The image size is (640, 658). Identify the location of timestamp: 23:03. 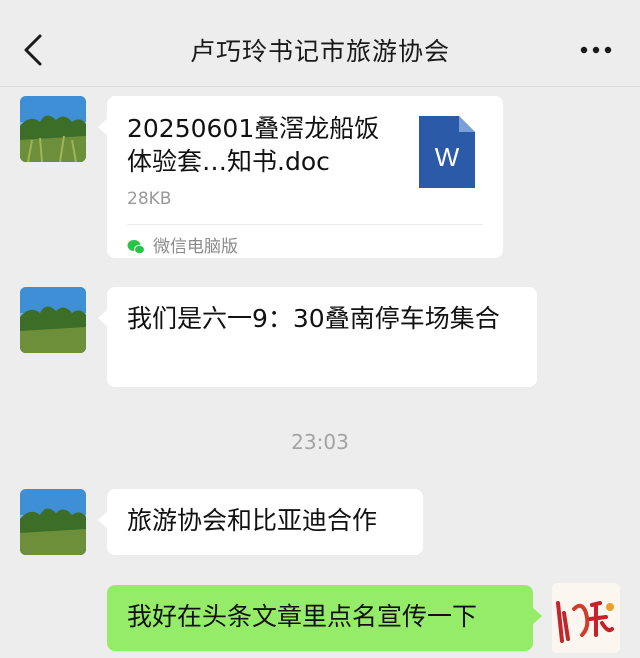
(320, 442).